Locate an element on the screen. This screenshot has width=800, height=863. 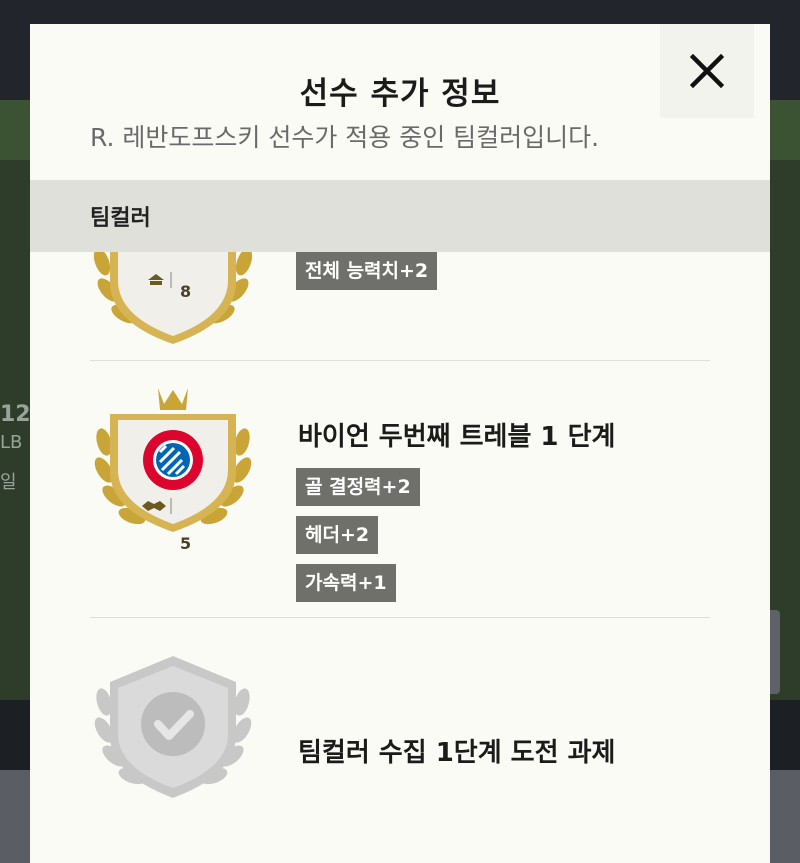
badge-level: 8 is located at coordinates (186, 291).